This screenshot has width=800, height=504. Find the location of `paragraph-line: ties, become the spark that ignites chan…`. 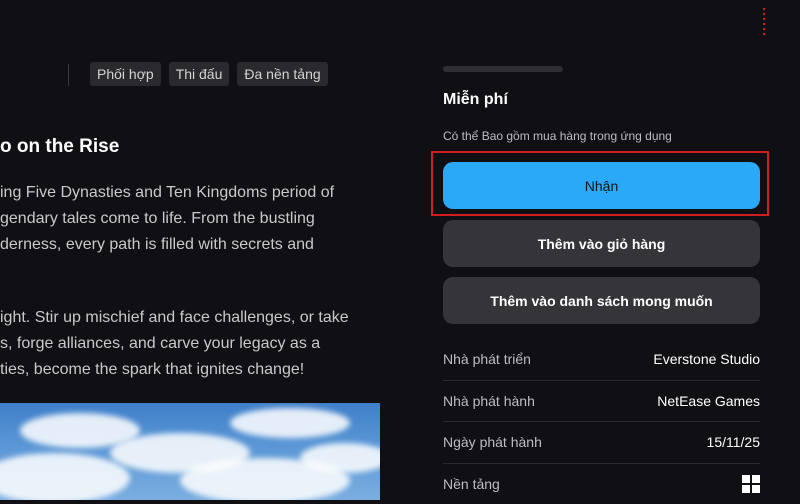

paragraph-line: ties, become the spark that ignites chan… is located at coordinates (200, 370).